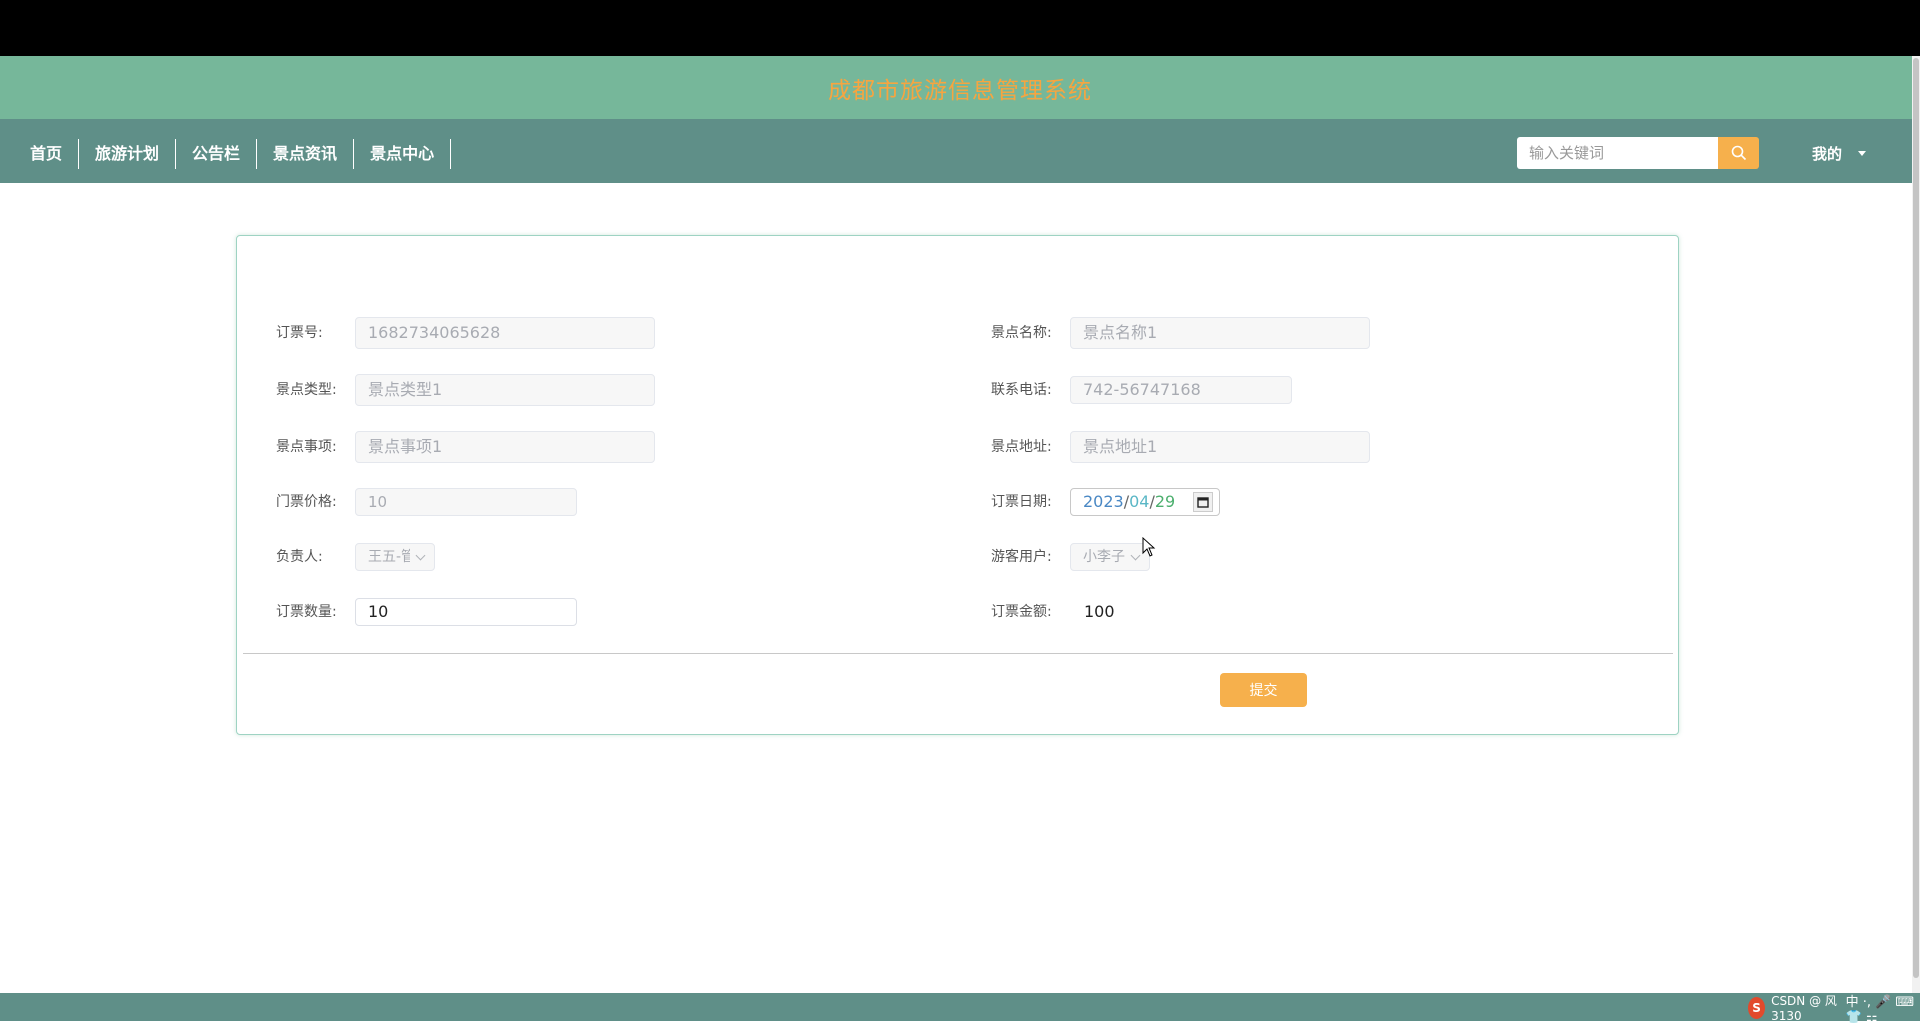 This screenshot has width=1920, height=1025. I want to click on calendar-glyph, so click(1203, 502).